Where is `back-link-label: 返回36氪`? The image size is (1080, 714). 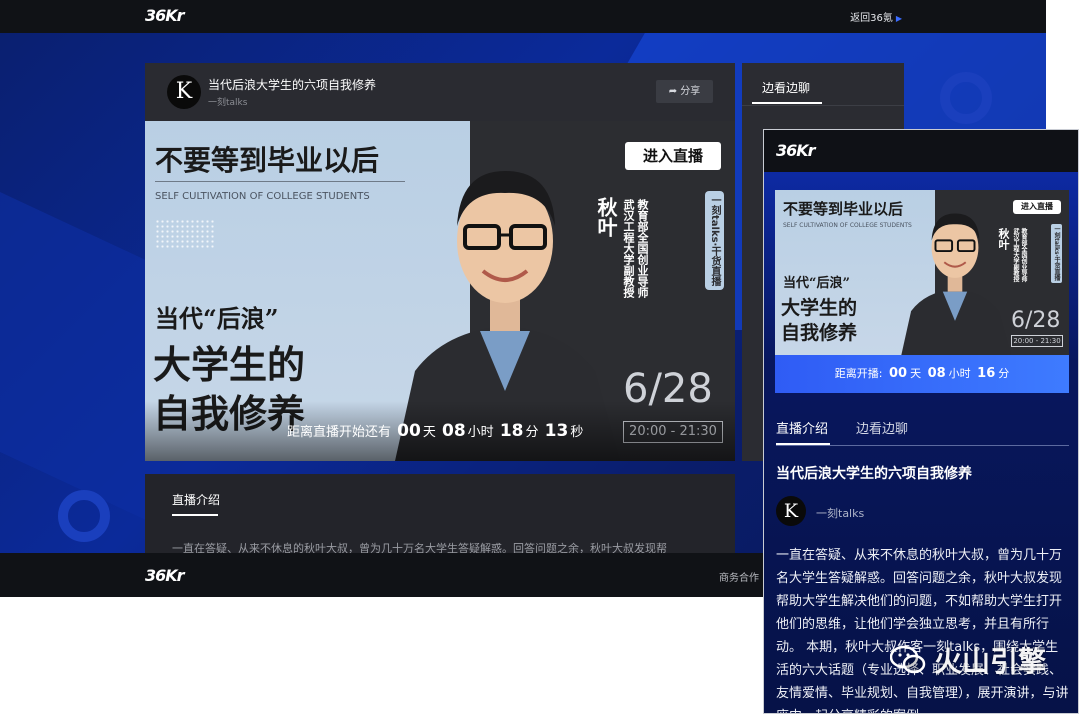
back-link-label: 返回36氪 is located at coordinates (871, 18).